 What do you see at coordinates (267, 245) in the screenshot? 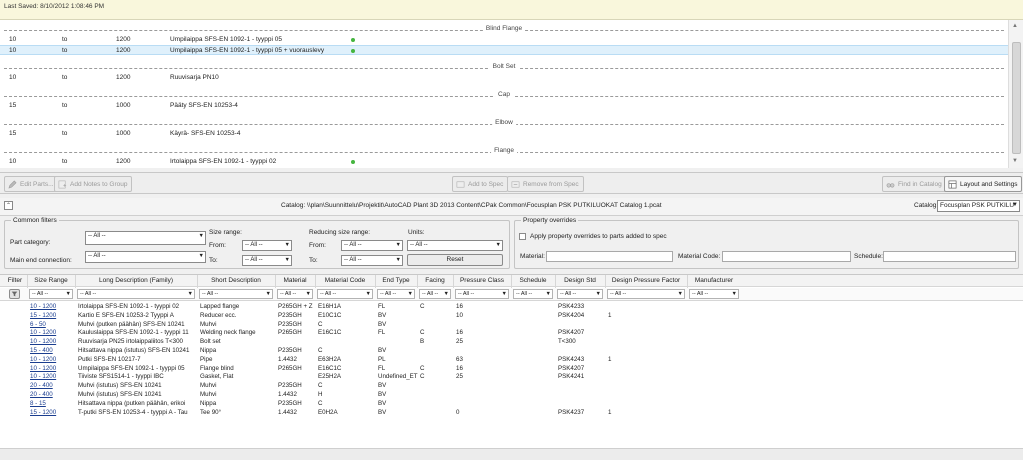
I see `size-from-combo: -- All -- ▼` at bounding box center [267, 245].